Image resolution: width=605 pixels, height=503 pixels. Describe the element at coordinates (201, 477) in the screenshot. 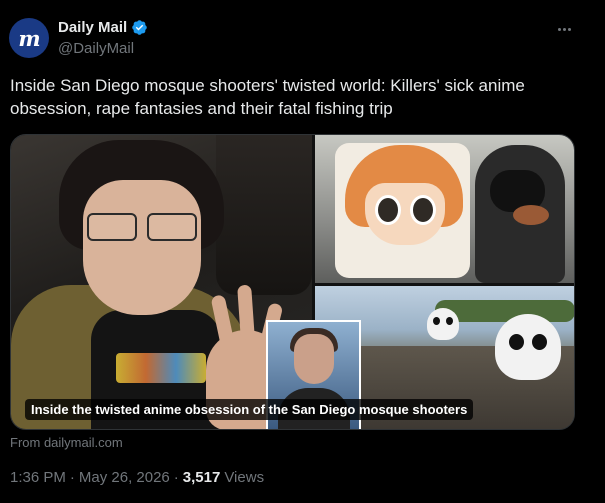

I see `views-count: 3,517` at that location.